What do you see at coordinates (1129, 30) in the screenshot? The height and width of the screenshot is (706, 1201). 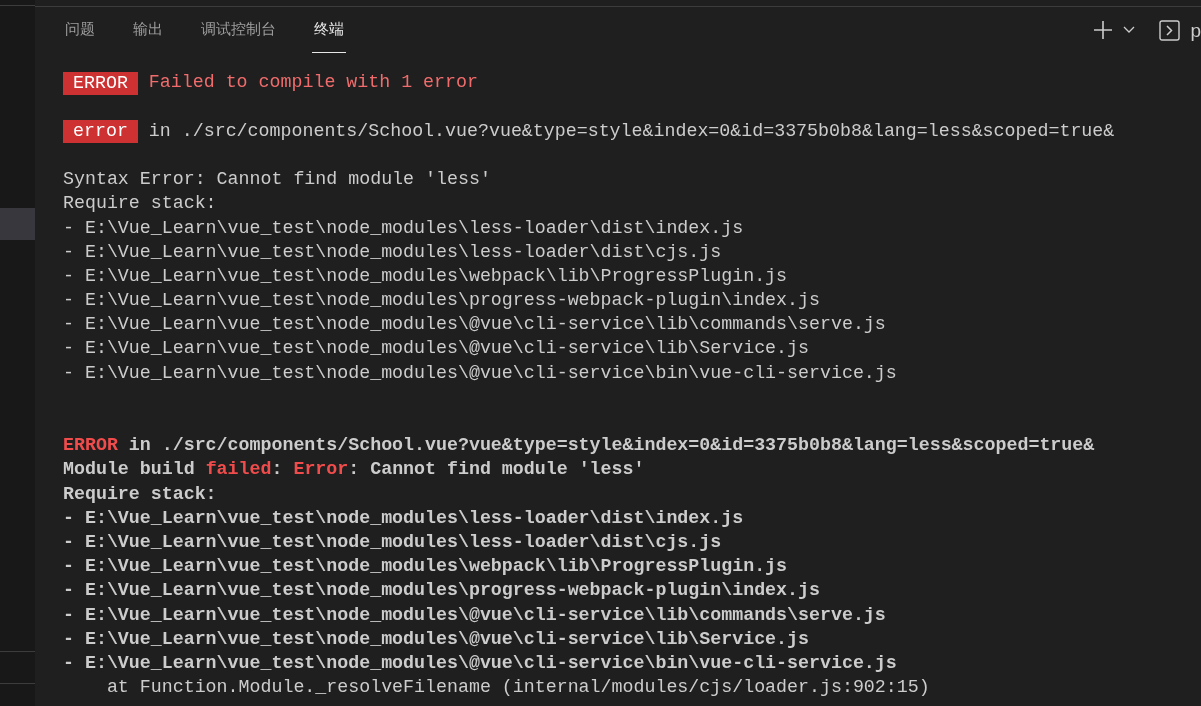 I see `chevron-down-icon` at bounding box center [1129, 30].